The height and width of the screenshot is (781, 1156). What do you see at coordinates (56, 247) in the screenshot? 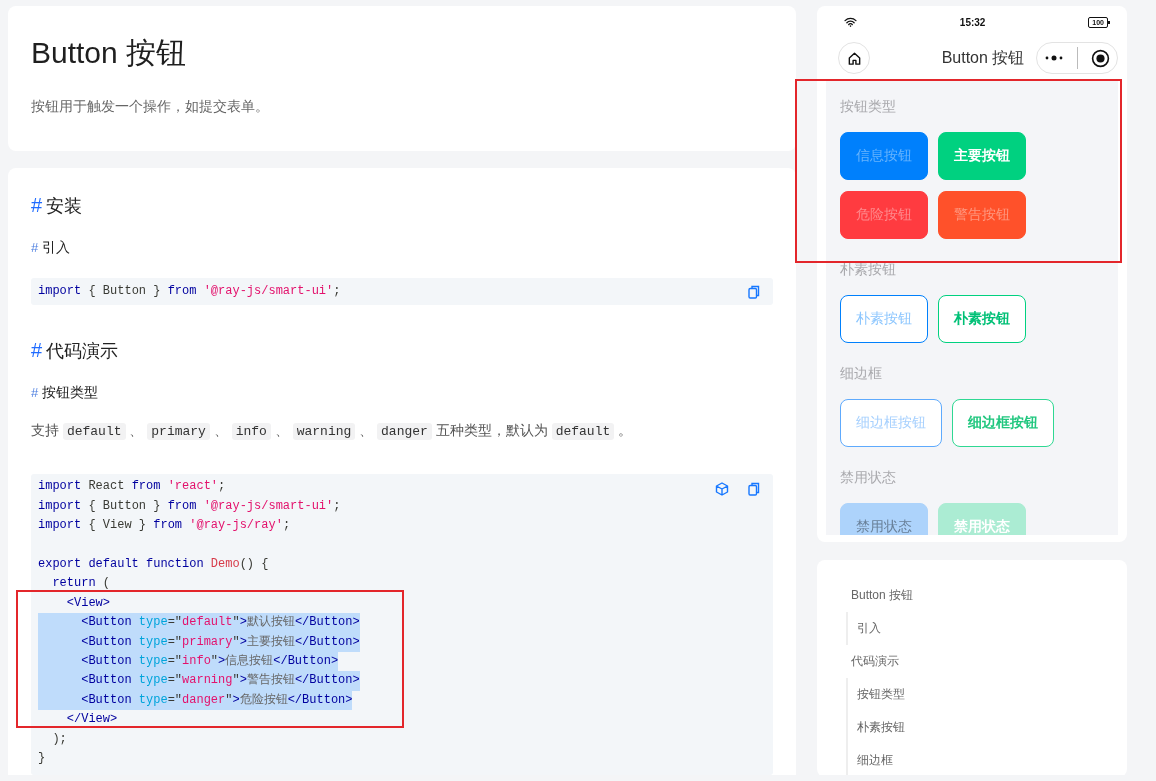
I see `section-heading: 引入` at bounding box center [56, 247].